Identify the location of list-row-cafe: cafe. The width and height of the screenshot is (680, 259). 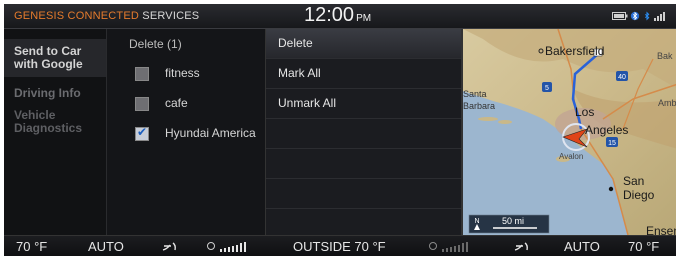
(187, 103).